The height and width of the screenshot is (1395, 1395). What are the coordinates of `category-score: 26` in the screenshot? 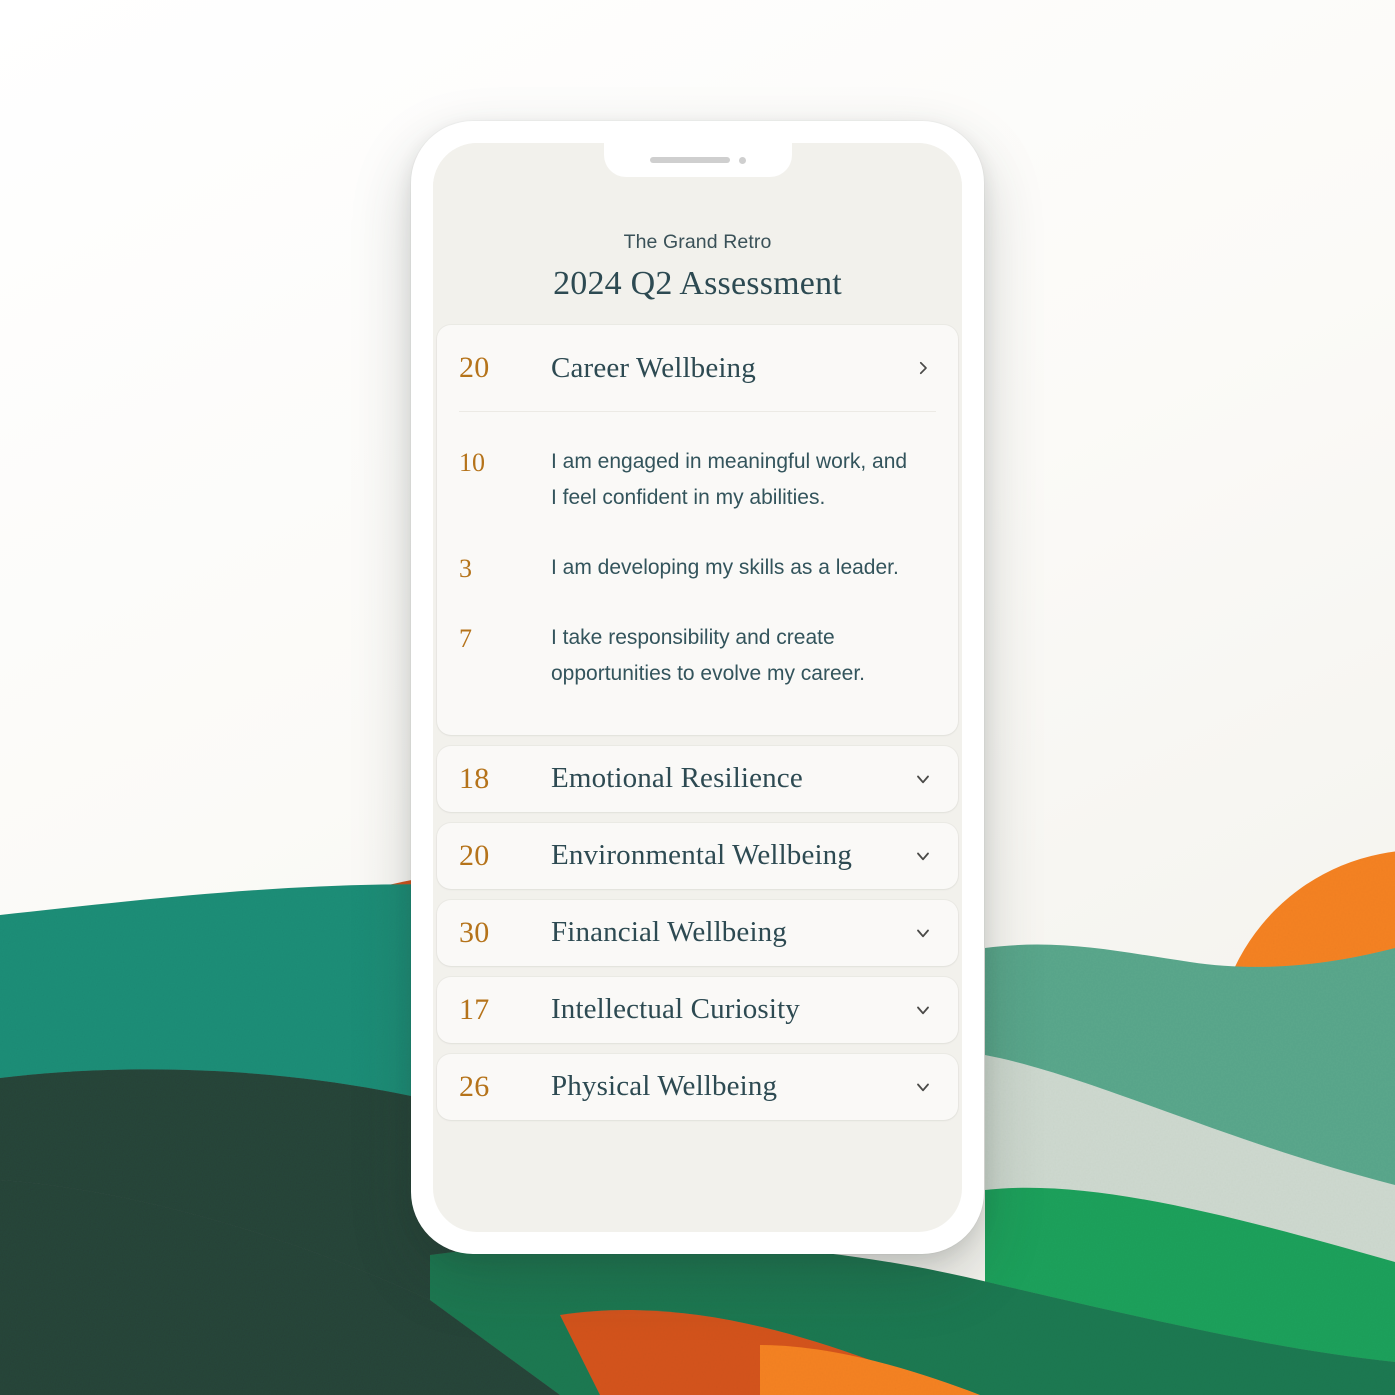 It's located at (474, 1086).